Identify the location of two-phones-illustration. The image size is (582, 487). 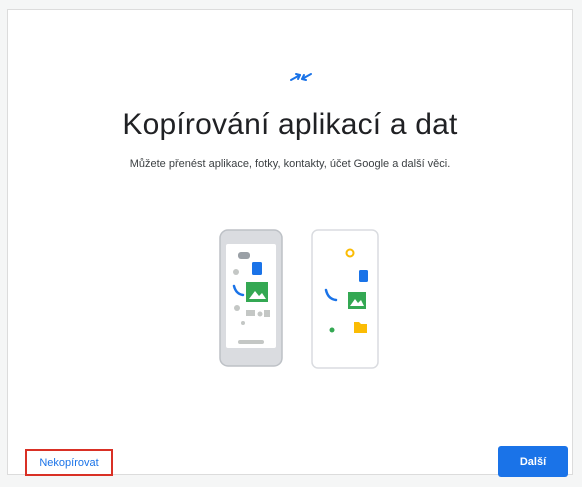
(299, 299).